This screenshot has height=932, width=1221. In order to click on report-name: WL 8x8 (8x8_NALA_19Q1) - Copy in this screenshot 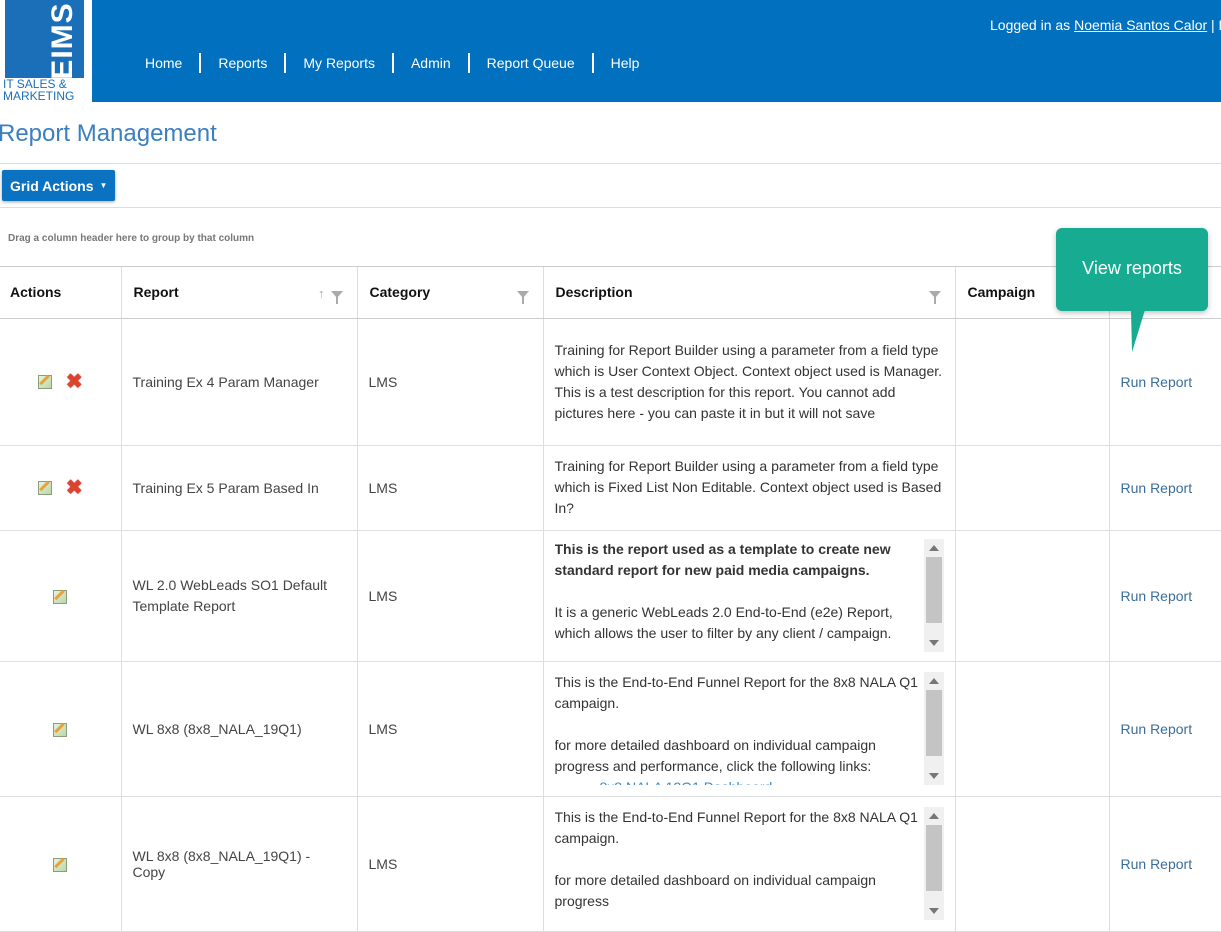, I will do `click(239, 864)`.